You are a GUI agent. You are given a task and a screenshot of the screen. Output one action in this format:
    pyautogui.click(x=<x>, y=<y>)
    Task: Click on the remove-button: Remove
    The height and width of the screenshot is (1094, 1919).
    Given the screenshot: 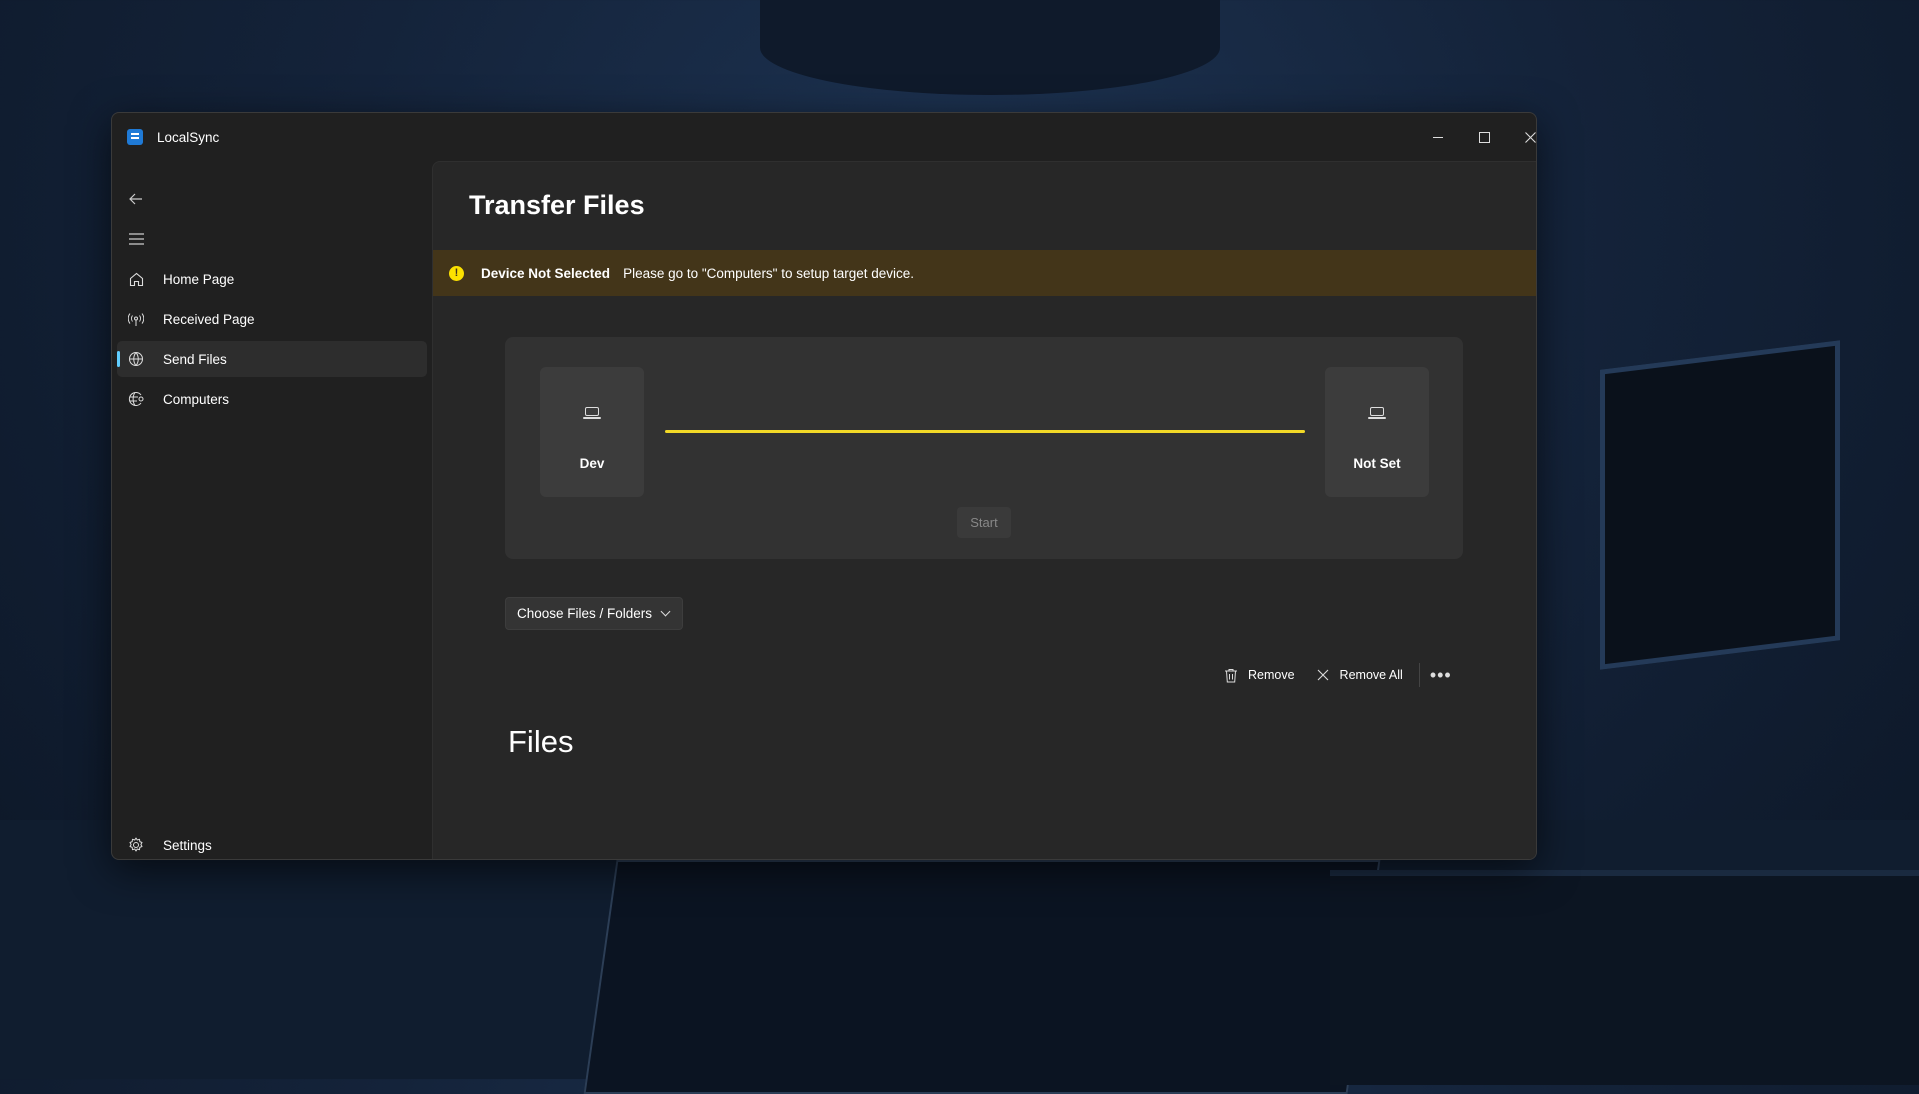 What is the action you would take?
    pyautogui.click(x=1259, y=675)
    